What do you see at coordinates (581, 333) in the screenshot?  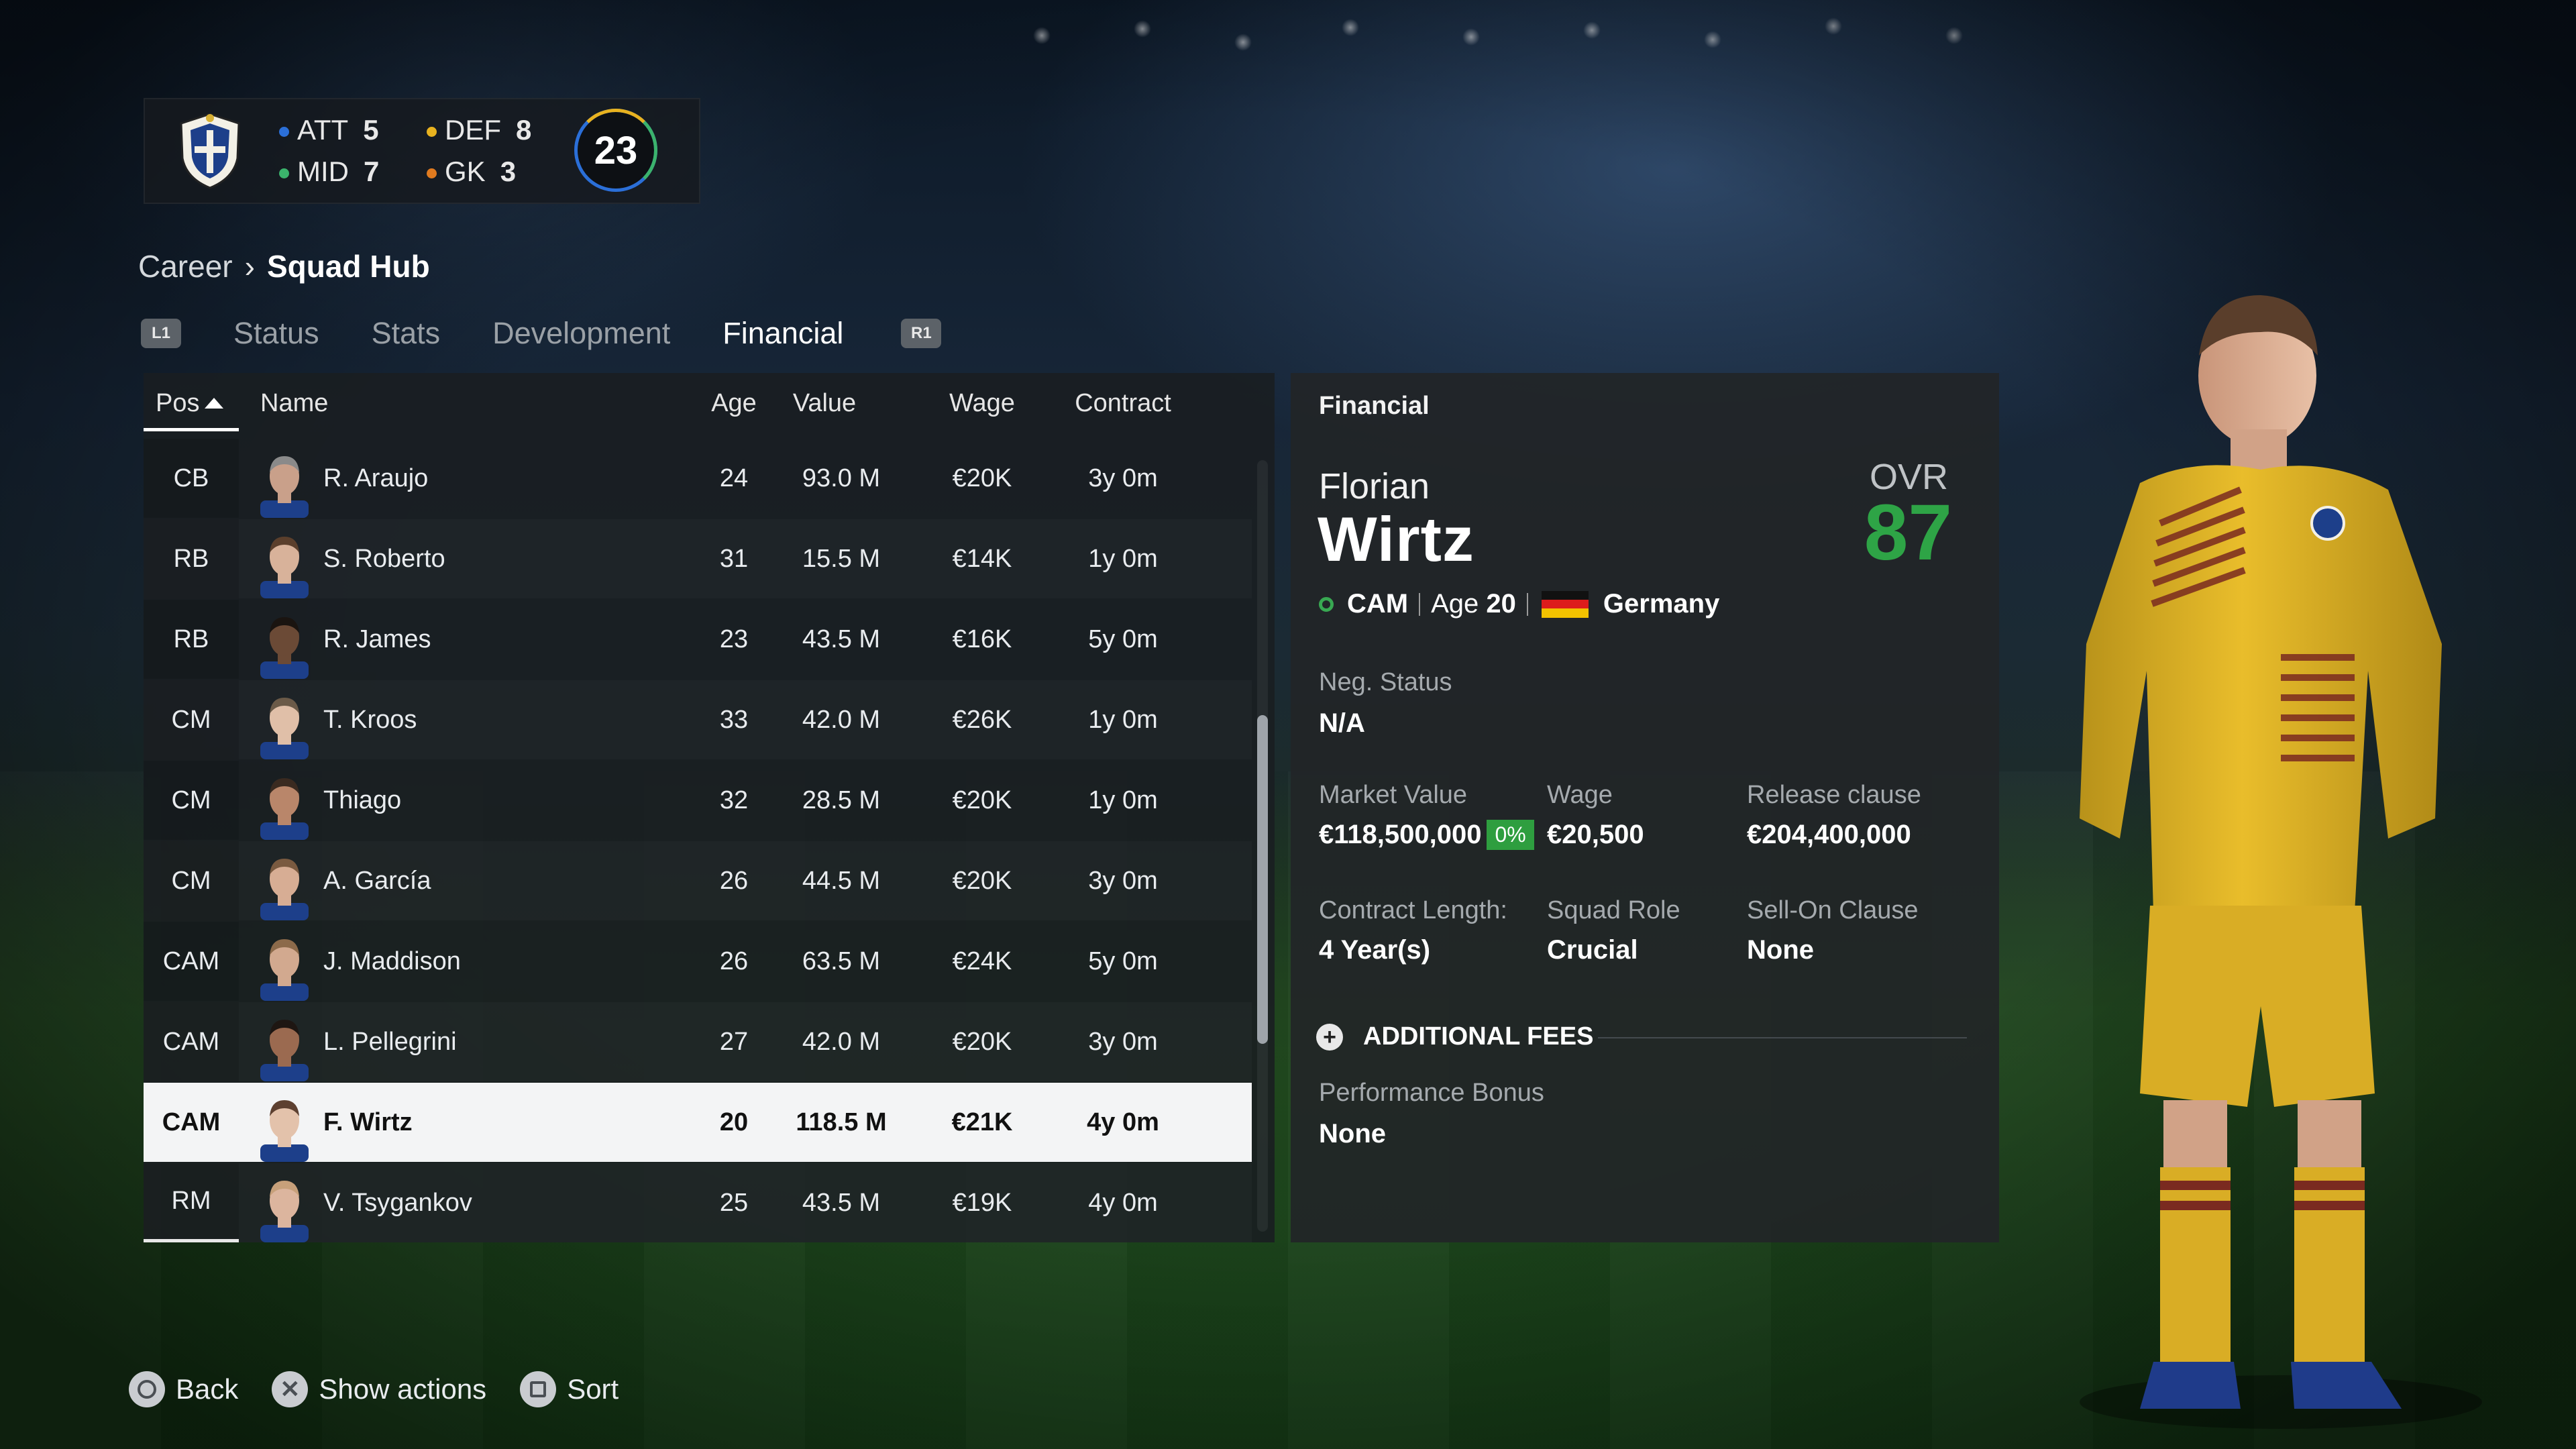 I see `tab-development: Development` at bounding box center [581, 333].